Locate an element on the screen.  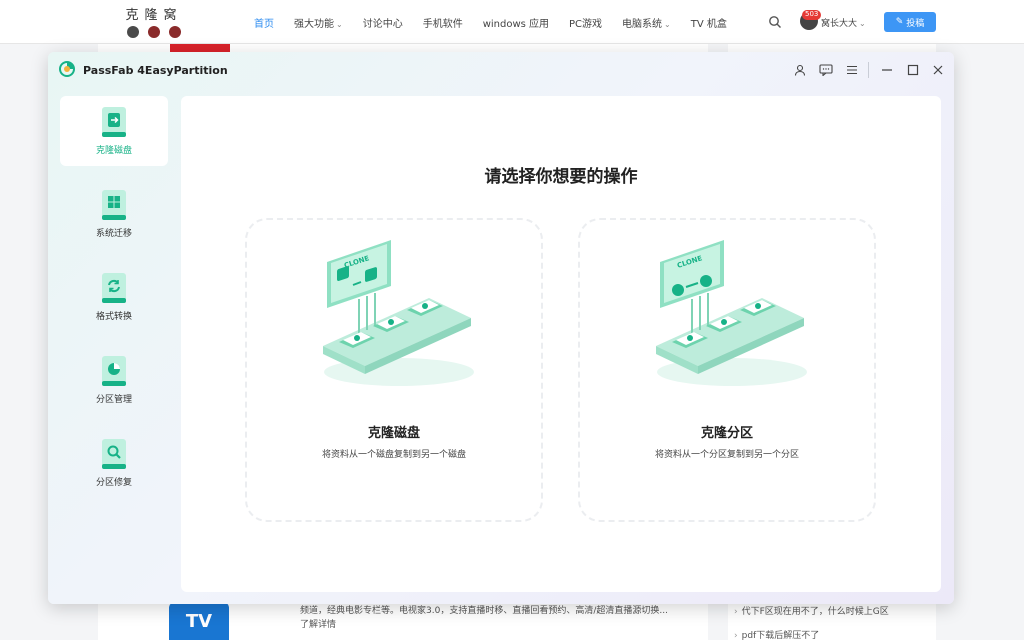
titlebar-divider is located at coordinates (868, 70).